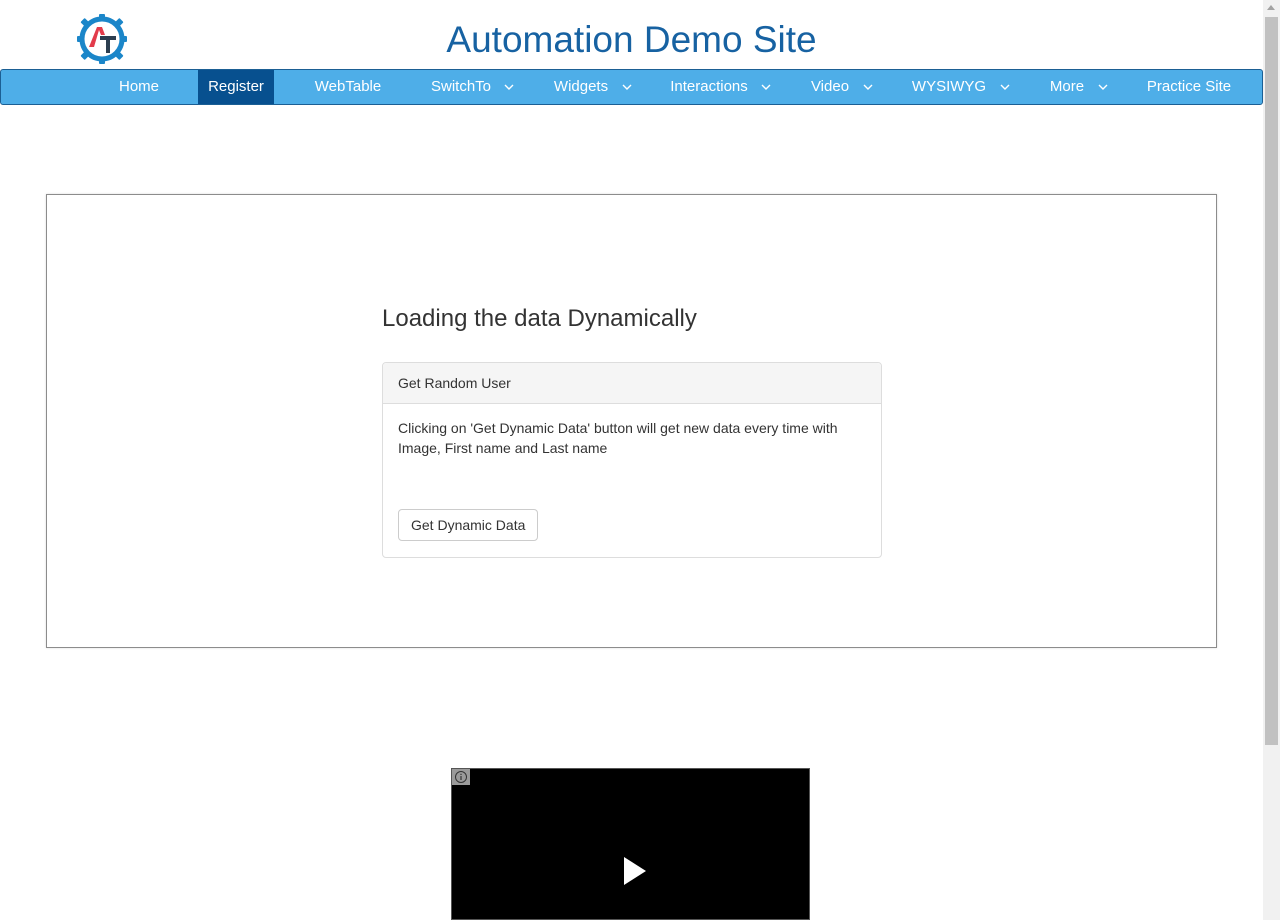 This screenshot has height=920, width=1280. I want to click on nav-item-label: WYSIWYG, so click(949, 86).